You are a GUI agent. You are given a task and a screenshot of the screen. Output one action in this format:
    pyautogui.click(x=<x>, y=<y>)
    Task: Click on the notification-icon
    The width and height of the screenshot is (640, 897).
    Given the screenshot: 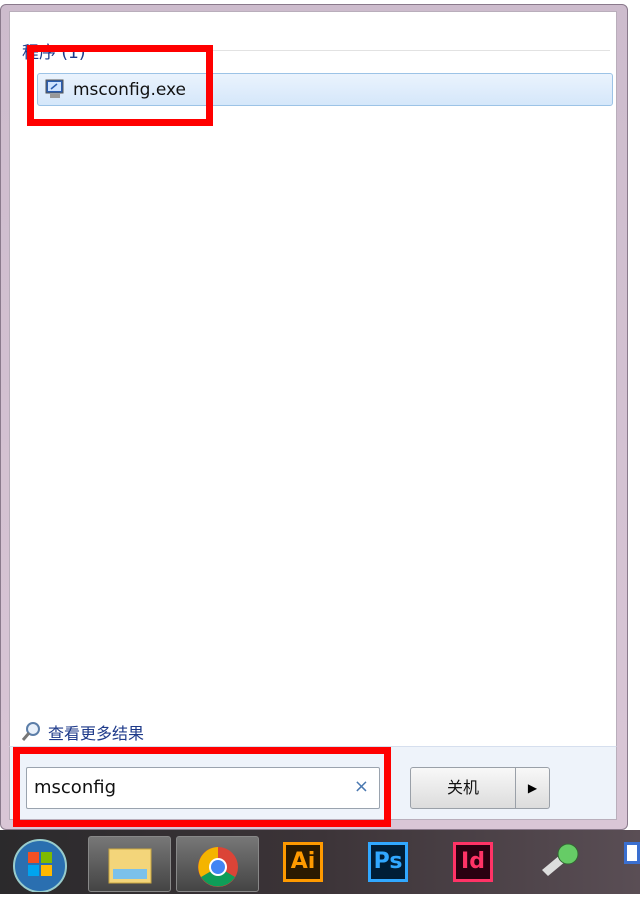 What is the action you would take?
    pyautogui.click(x=632, y=853)
    